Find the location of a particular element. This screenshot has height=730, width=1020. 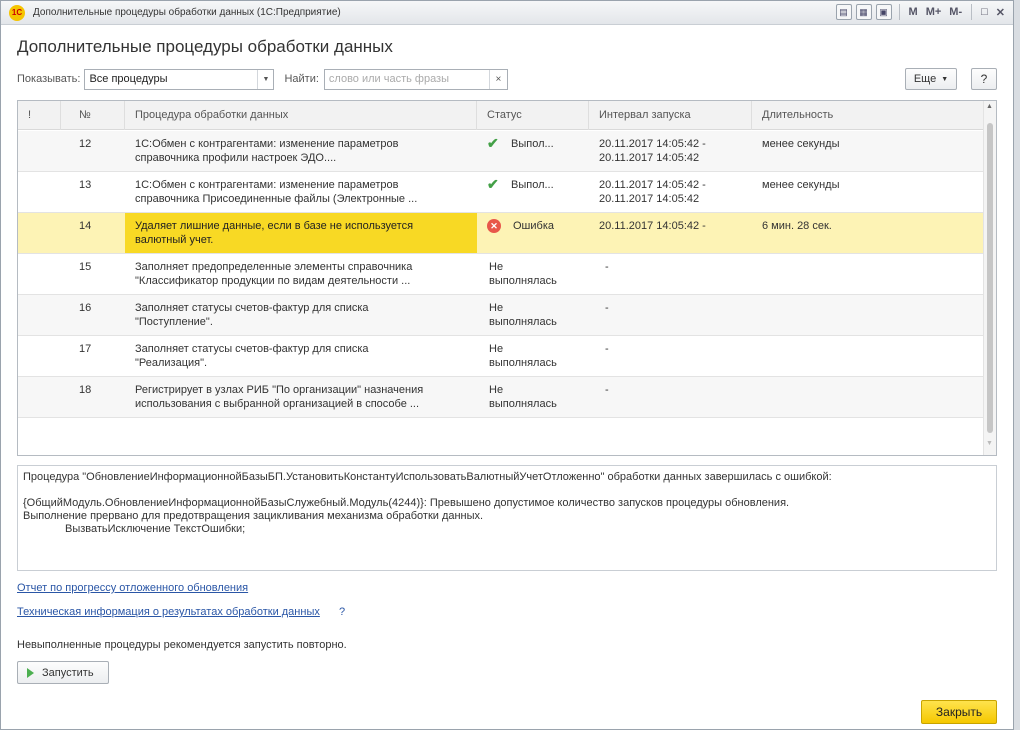

cell-duration: менее секунды is located at coordinates (801, 185).